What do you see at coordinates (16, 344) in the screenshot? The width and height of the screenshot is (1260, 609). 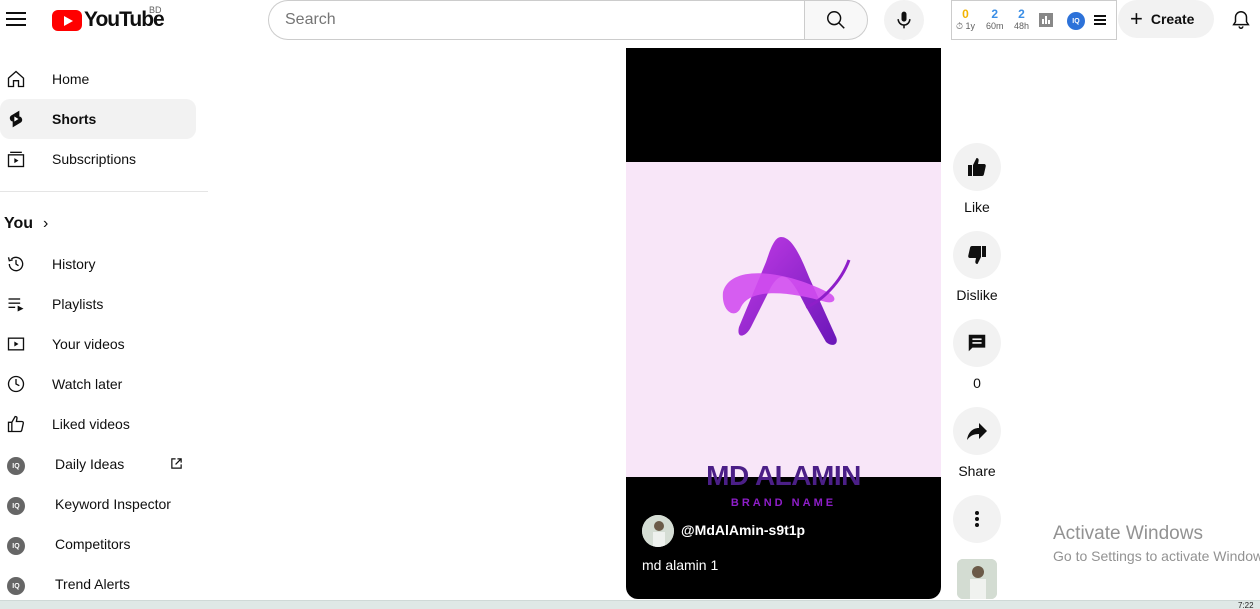 I see `your-videos-icon` at bounding box center [16, 344].